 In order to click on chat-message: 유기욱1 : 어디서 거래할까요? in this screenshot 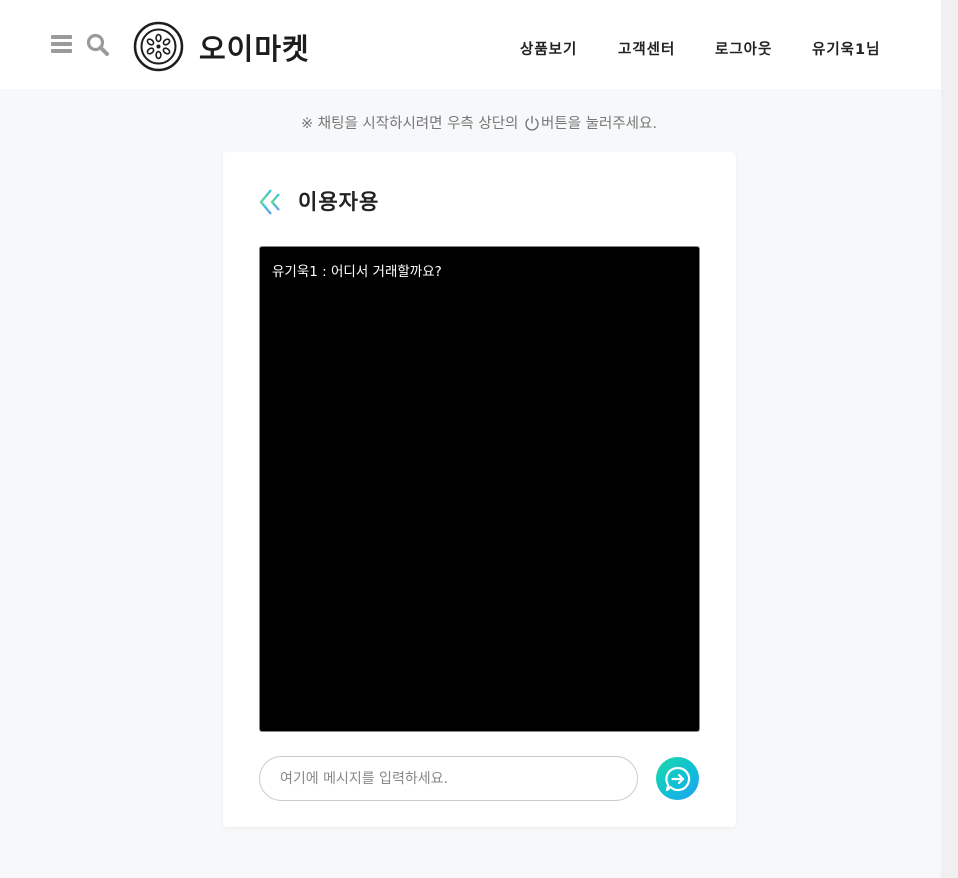, I will do `click(357, 272)`.